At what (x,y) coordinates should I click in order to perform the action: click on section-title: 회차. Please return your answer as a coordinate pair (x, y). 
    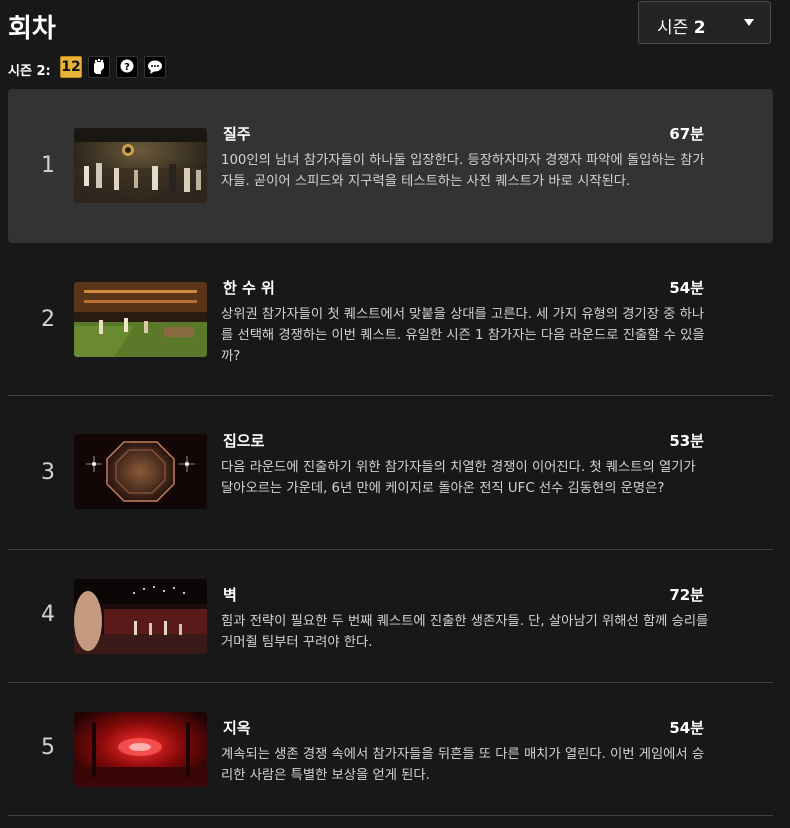
    Looking at the image, I should click on (32, 29).